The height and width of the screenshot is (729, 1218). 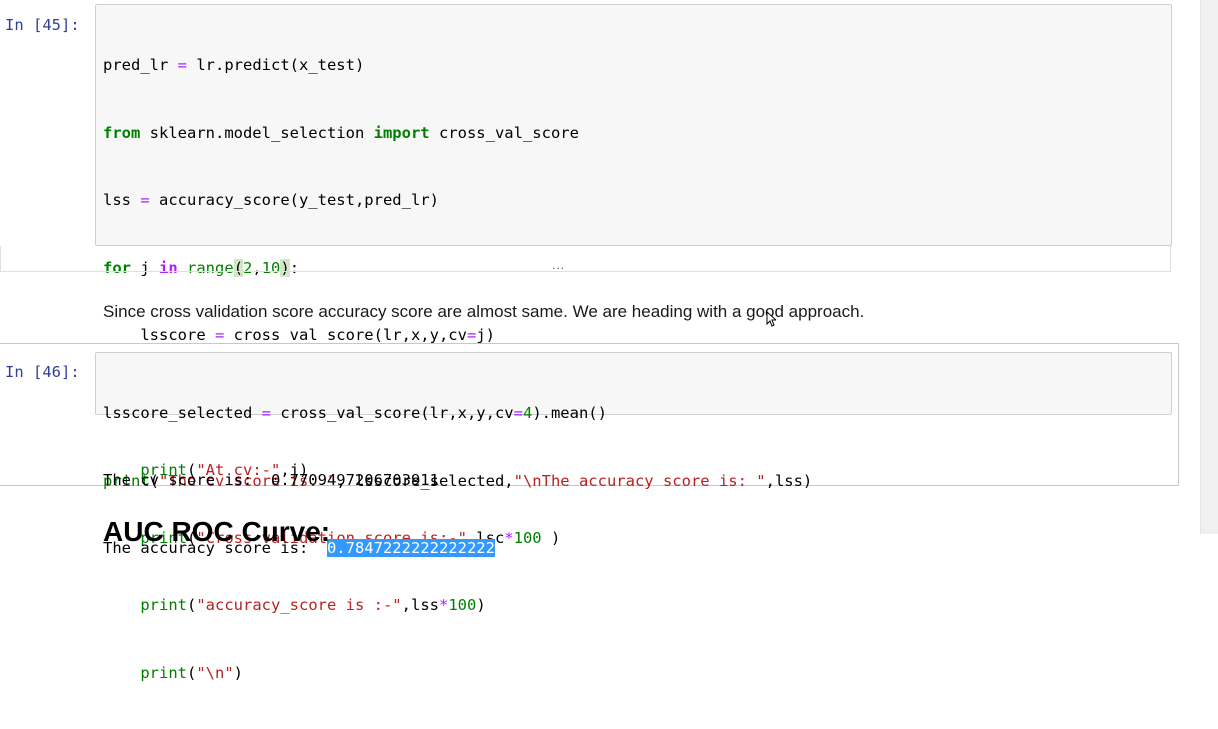 I want to click on cell-45-prompt: In [45]:, so click(x=42, y=25).